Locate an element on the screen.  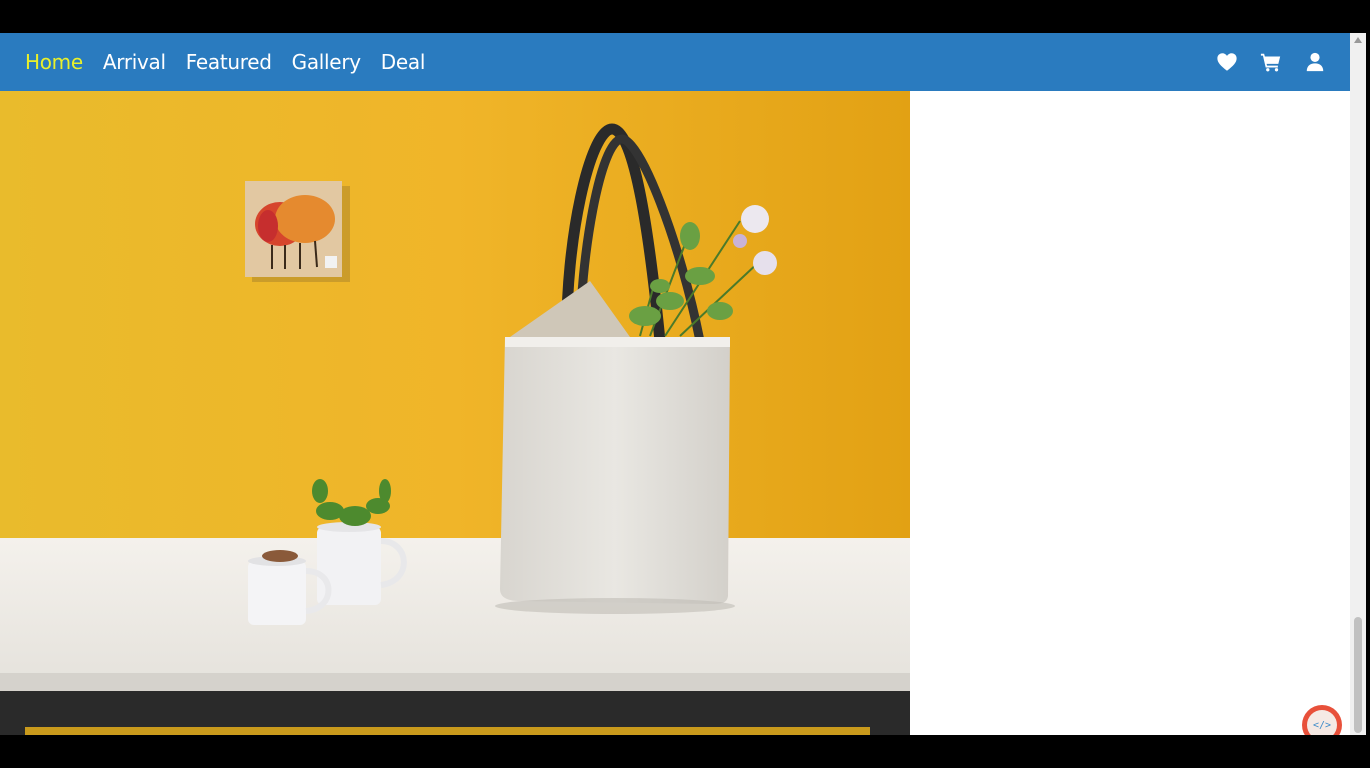
nav-link-home: Home is located at coordinates (54, 62).